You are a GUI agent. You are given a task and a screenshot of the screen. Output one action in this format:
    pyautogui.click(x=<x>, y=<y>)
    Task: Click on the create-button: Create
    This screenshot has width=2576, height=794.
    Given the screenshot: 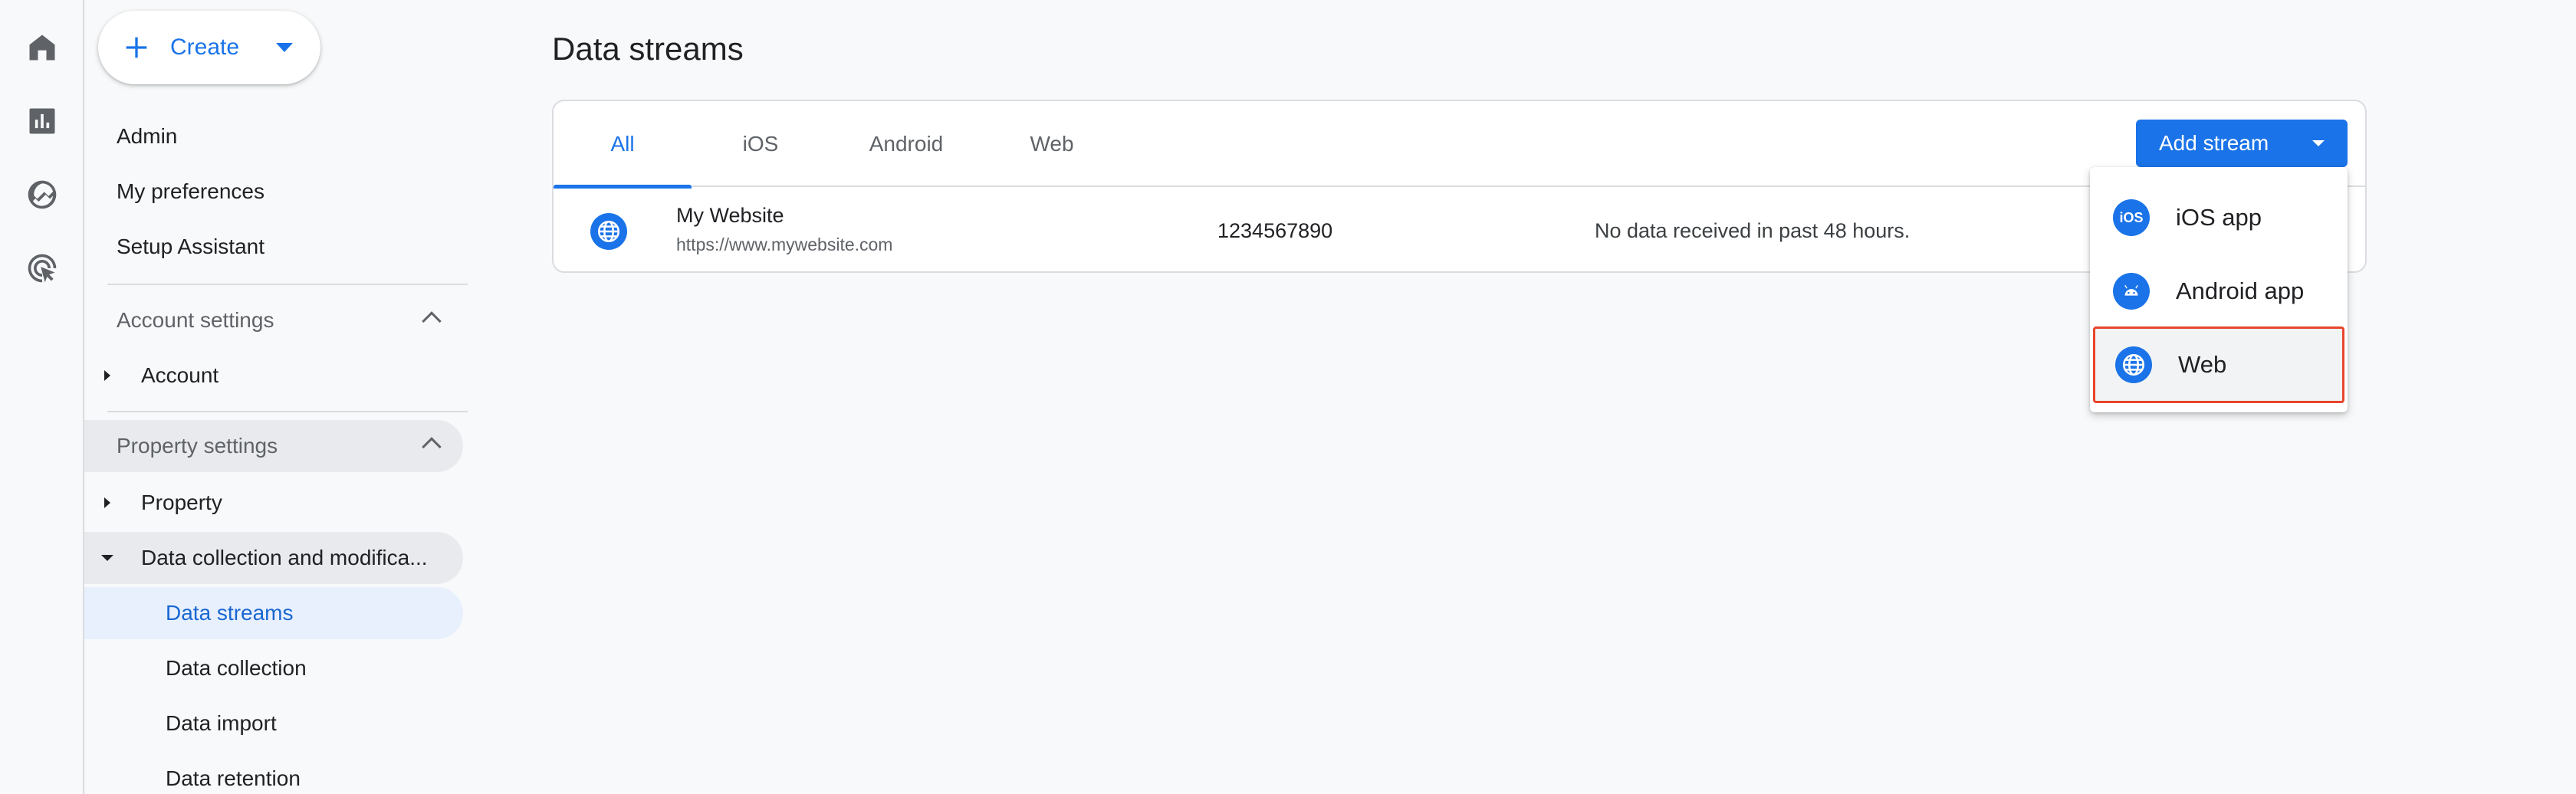 What is the action you would take?
    pyautogui.click(x=209, y=47)
    